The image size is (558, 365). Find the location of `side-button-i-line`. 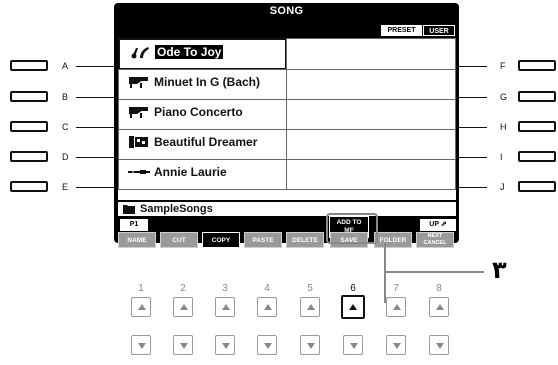

side-button-i-line is located at coordinates (473, 157).